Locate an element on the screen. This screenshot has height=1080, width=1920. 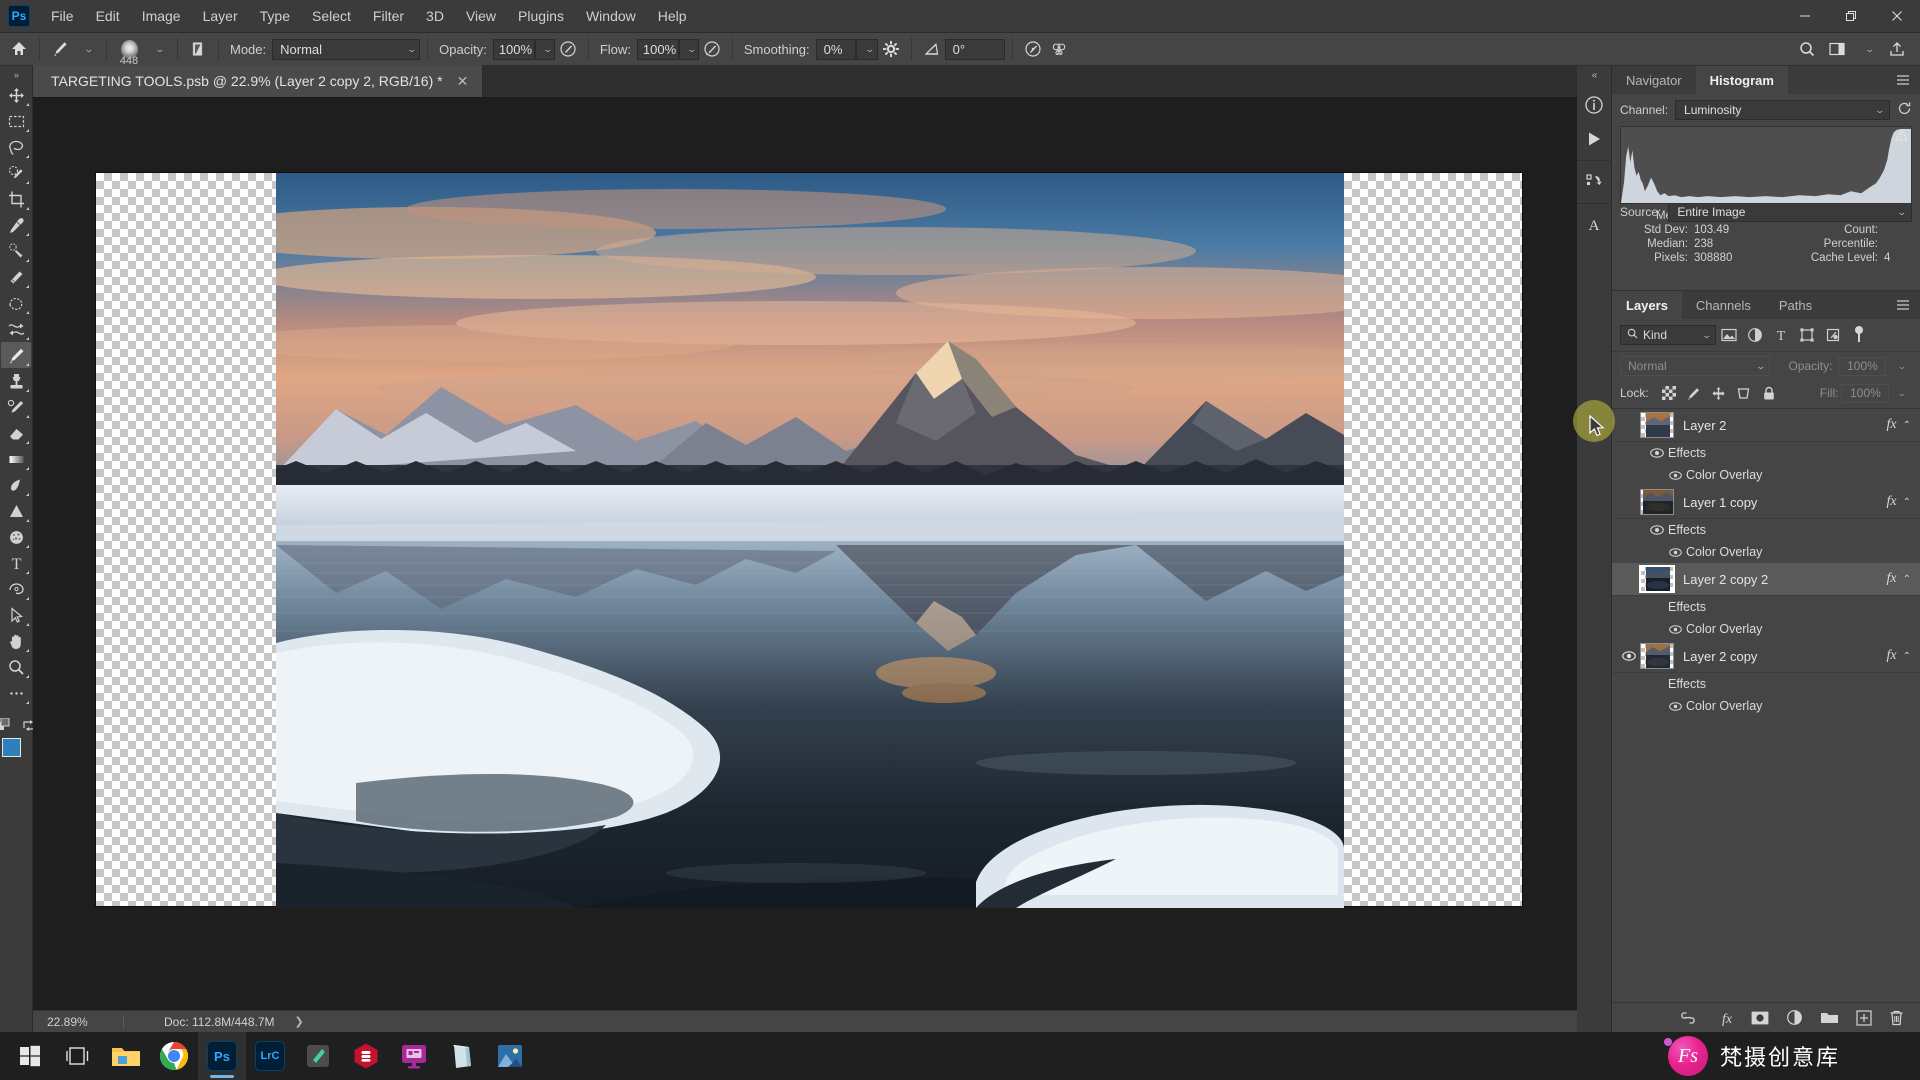
menu-file: File is located at coordinates (62, 16).